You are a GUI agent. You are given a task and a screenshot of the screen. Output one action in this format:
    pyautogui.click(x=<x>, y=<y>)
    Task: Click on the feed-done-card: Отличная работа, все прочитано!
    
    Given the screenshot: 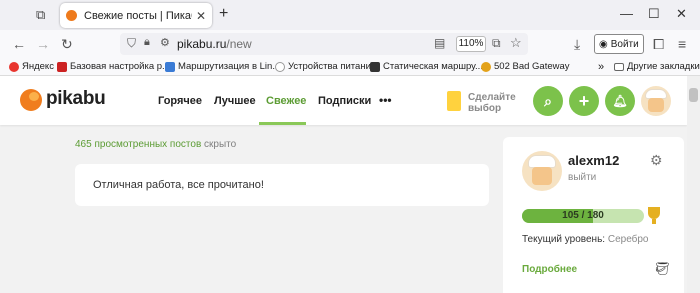 What is the action you would take?
    pyautogui.click(x=282, y=185)
    